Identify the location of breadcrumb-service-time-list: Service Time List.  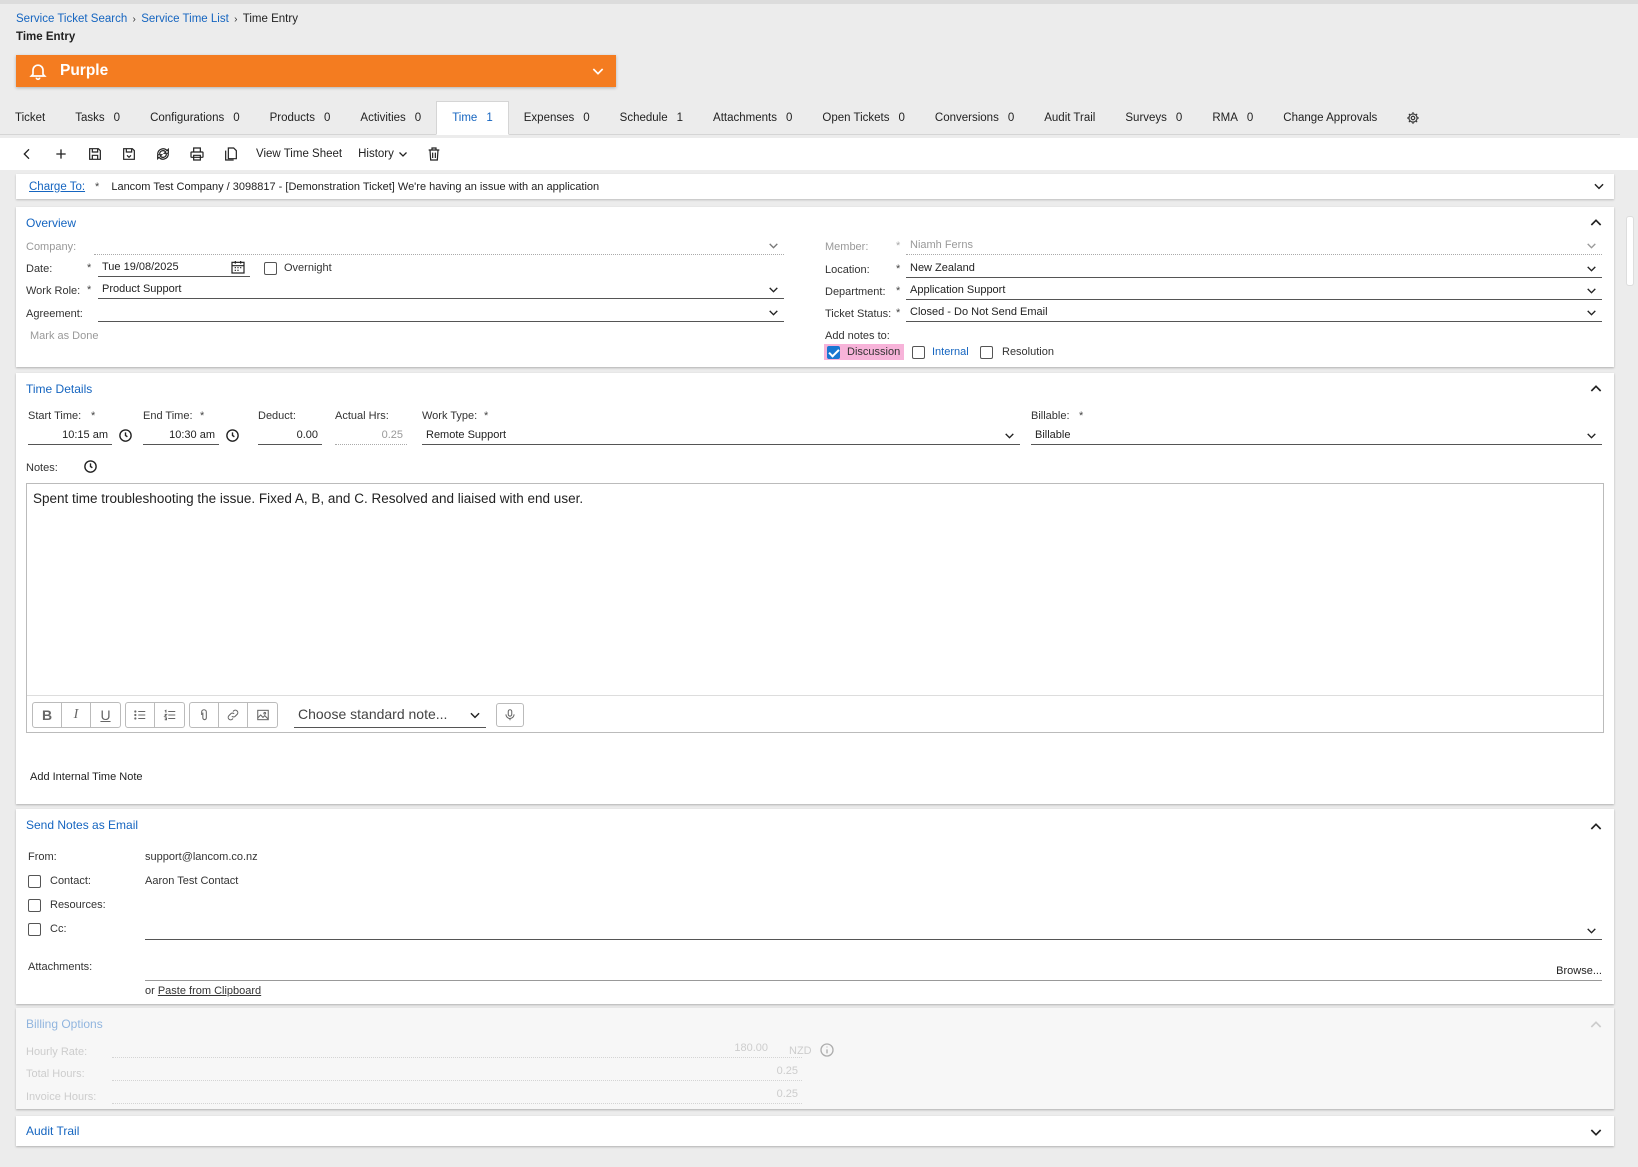
(185, 19).